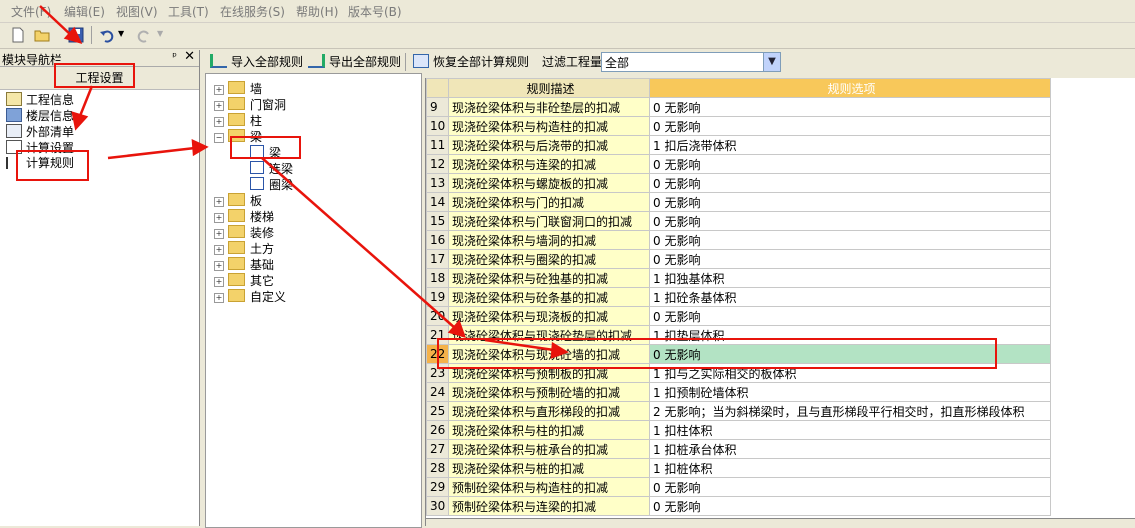 This screenshot has height=528, width=1135. Describe the element at coordinates (549, 88) in the screenshot. I see `column-header-rule-desc: 规则描述` at that location.